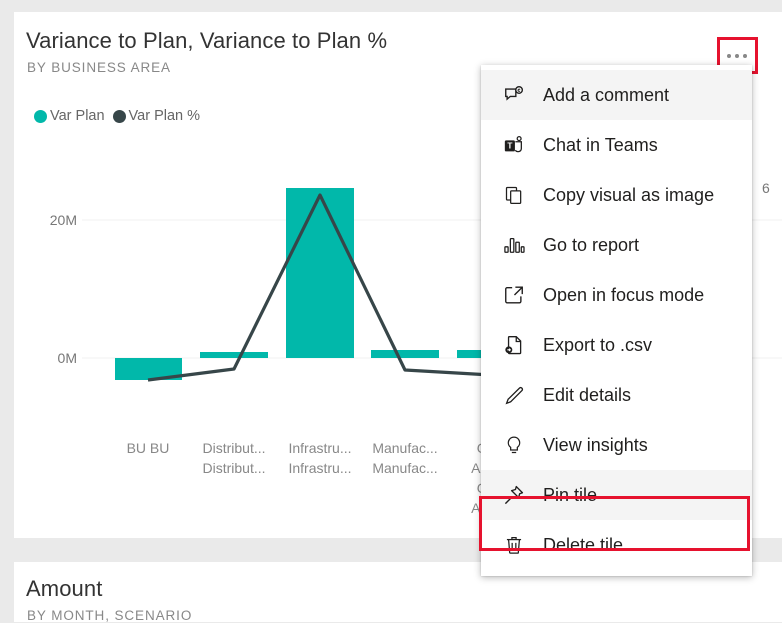 This screenshot has width=782, height=623. I want to click on menu-item-edit-details: Edit details, so click(616, 395).